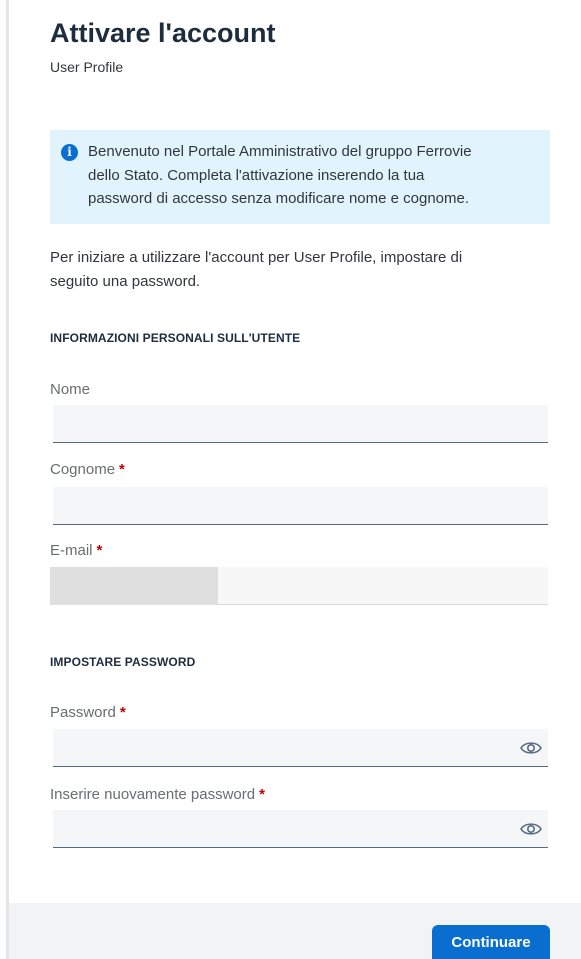 This screenshot has height=959, width=581. I want to click on show-password-eye-icon, so click(531, 748).